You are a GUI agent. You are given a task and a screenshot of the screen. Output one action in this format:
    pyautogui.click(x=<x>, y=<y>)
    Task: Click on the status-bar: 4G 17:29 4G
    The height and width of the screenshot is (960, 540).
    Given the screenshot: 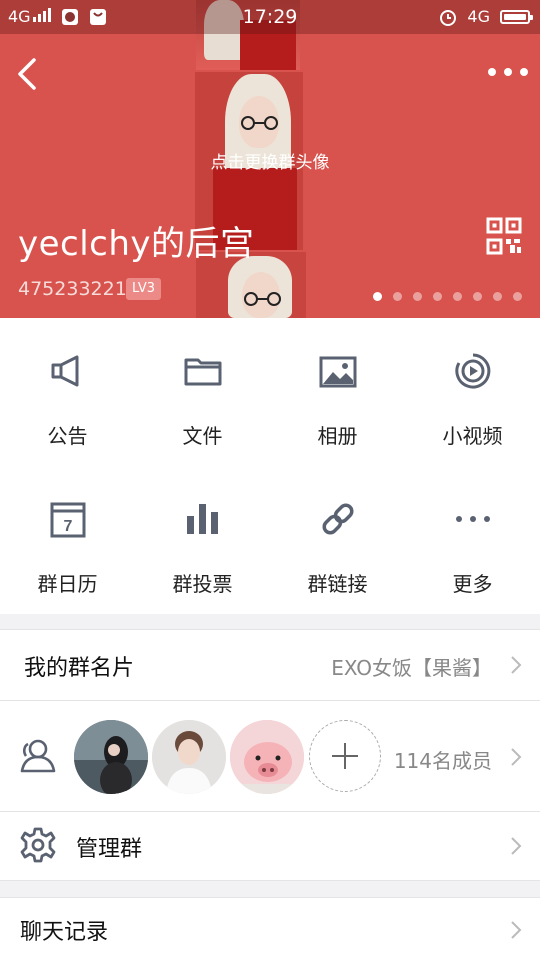 What is the action you would take?
    pyautogui.click(x=270, y=17)
    